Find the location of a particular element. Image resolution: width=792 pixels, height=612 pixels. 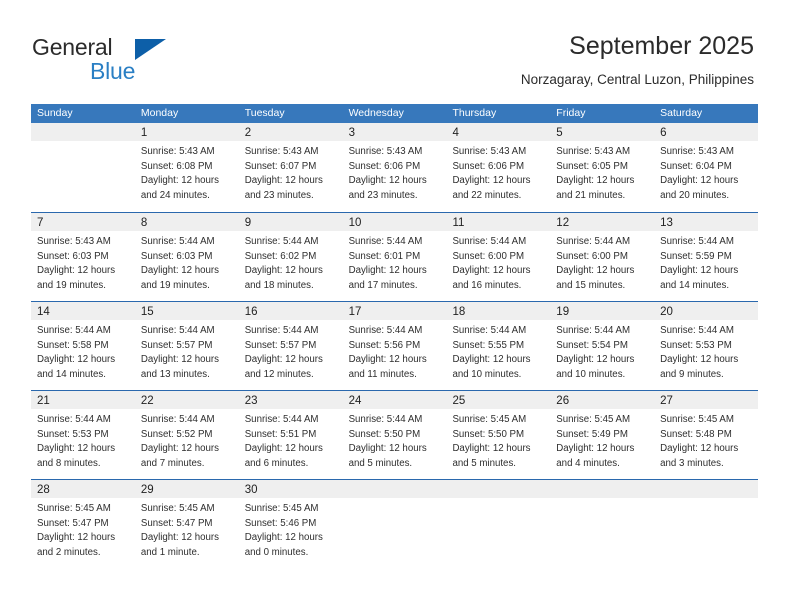

day-number: 16 is located at coordinates (251, 312).